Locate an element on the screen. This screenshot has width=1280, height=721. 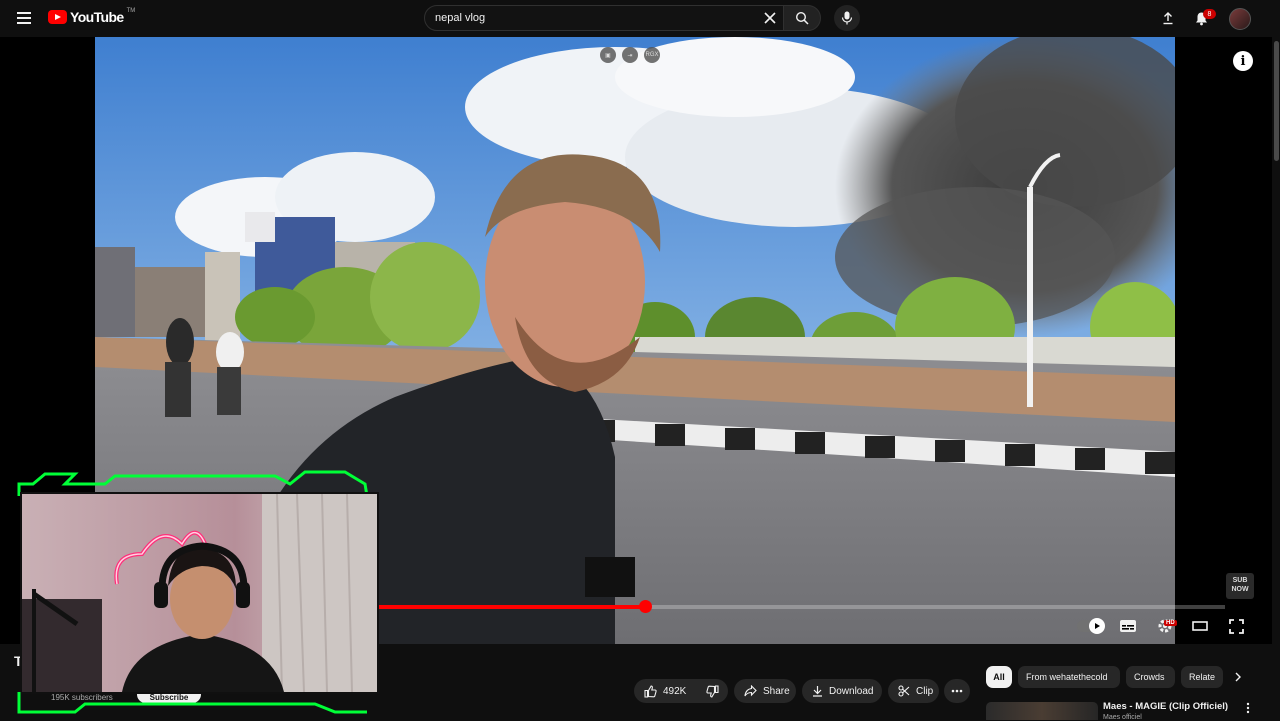
chip-related: Relate is located at coordinates (1202, 677).